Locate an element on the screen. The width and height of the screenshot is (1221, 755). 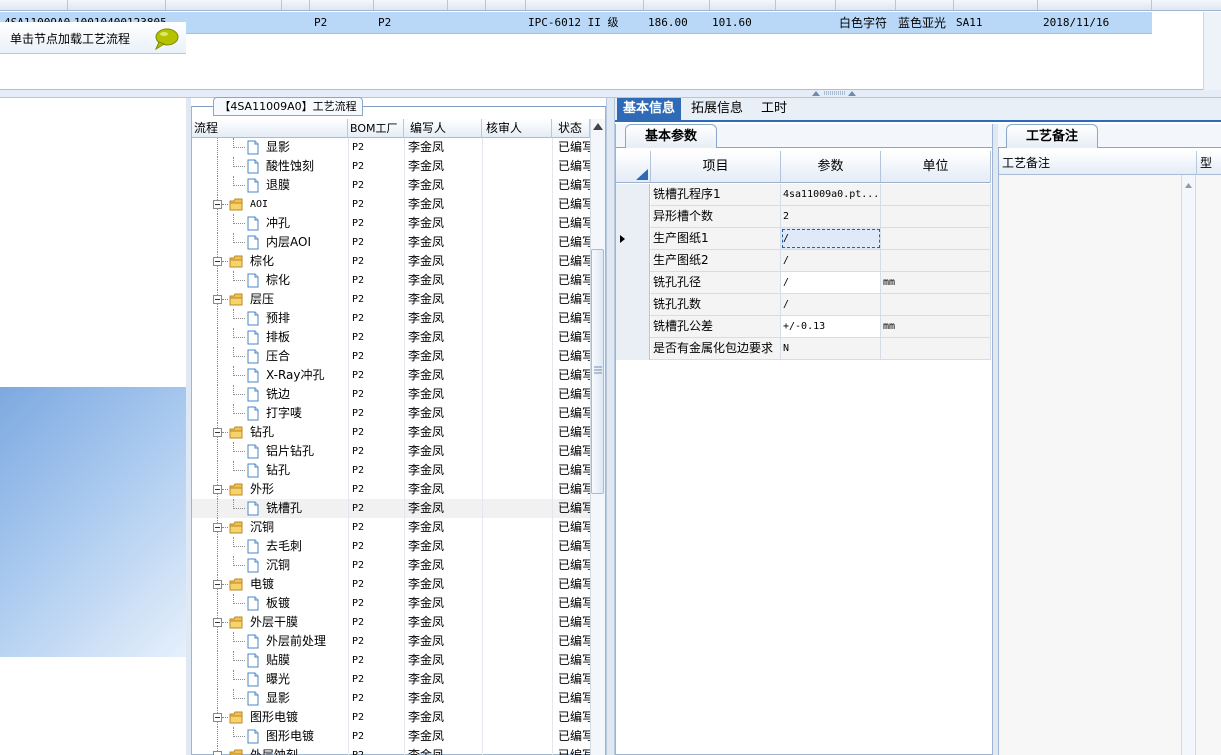
param-grid-corner is located at coordinates (633, 167).